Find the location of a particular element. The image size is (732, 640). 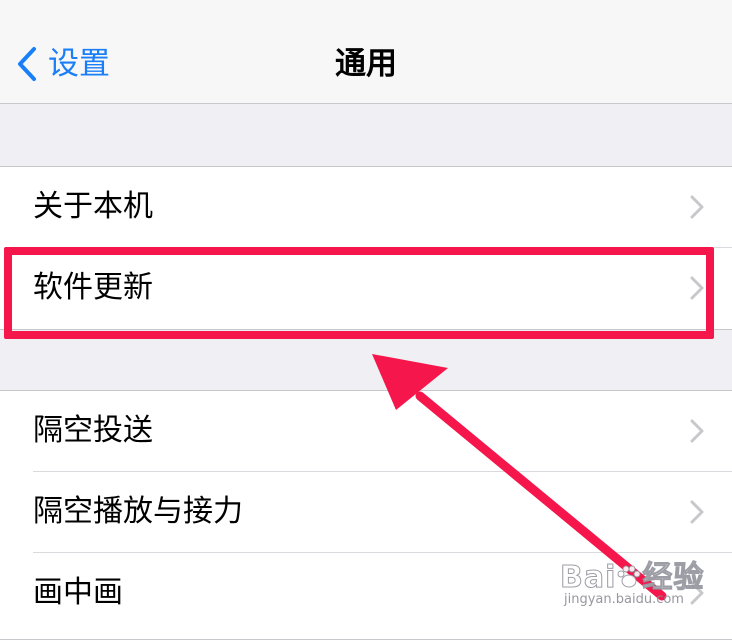

list-item-airdrop: 隔空投送 is located at coordinates (366, 431).